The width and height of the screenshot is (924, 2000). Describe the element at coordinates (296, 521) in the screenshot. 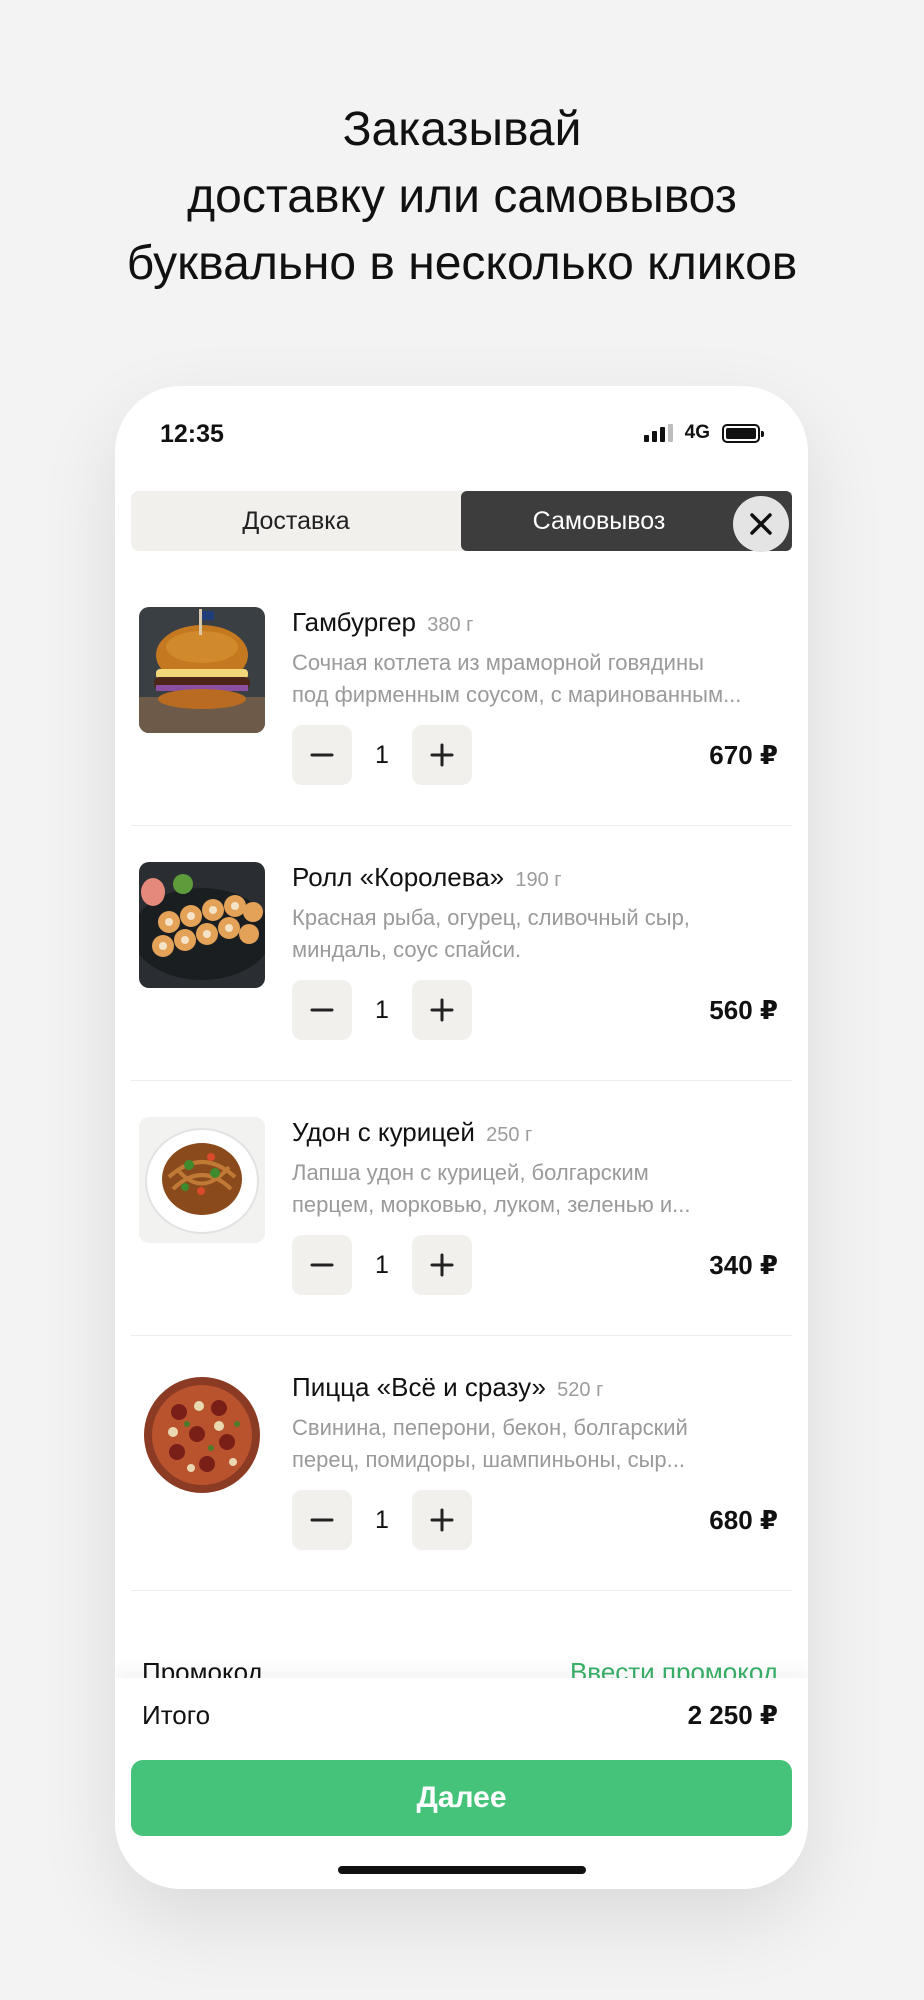

I see `tab-delivery: Доставка` at that location.